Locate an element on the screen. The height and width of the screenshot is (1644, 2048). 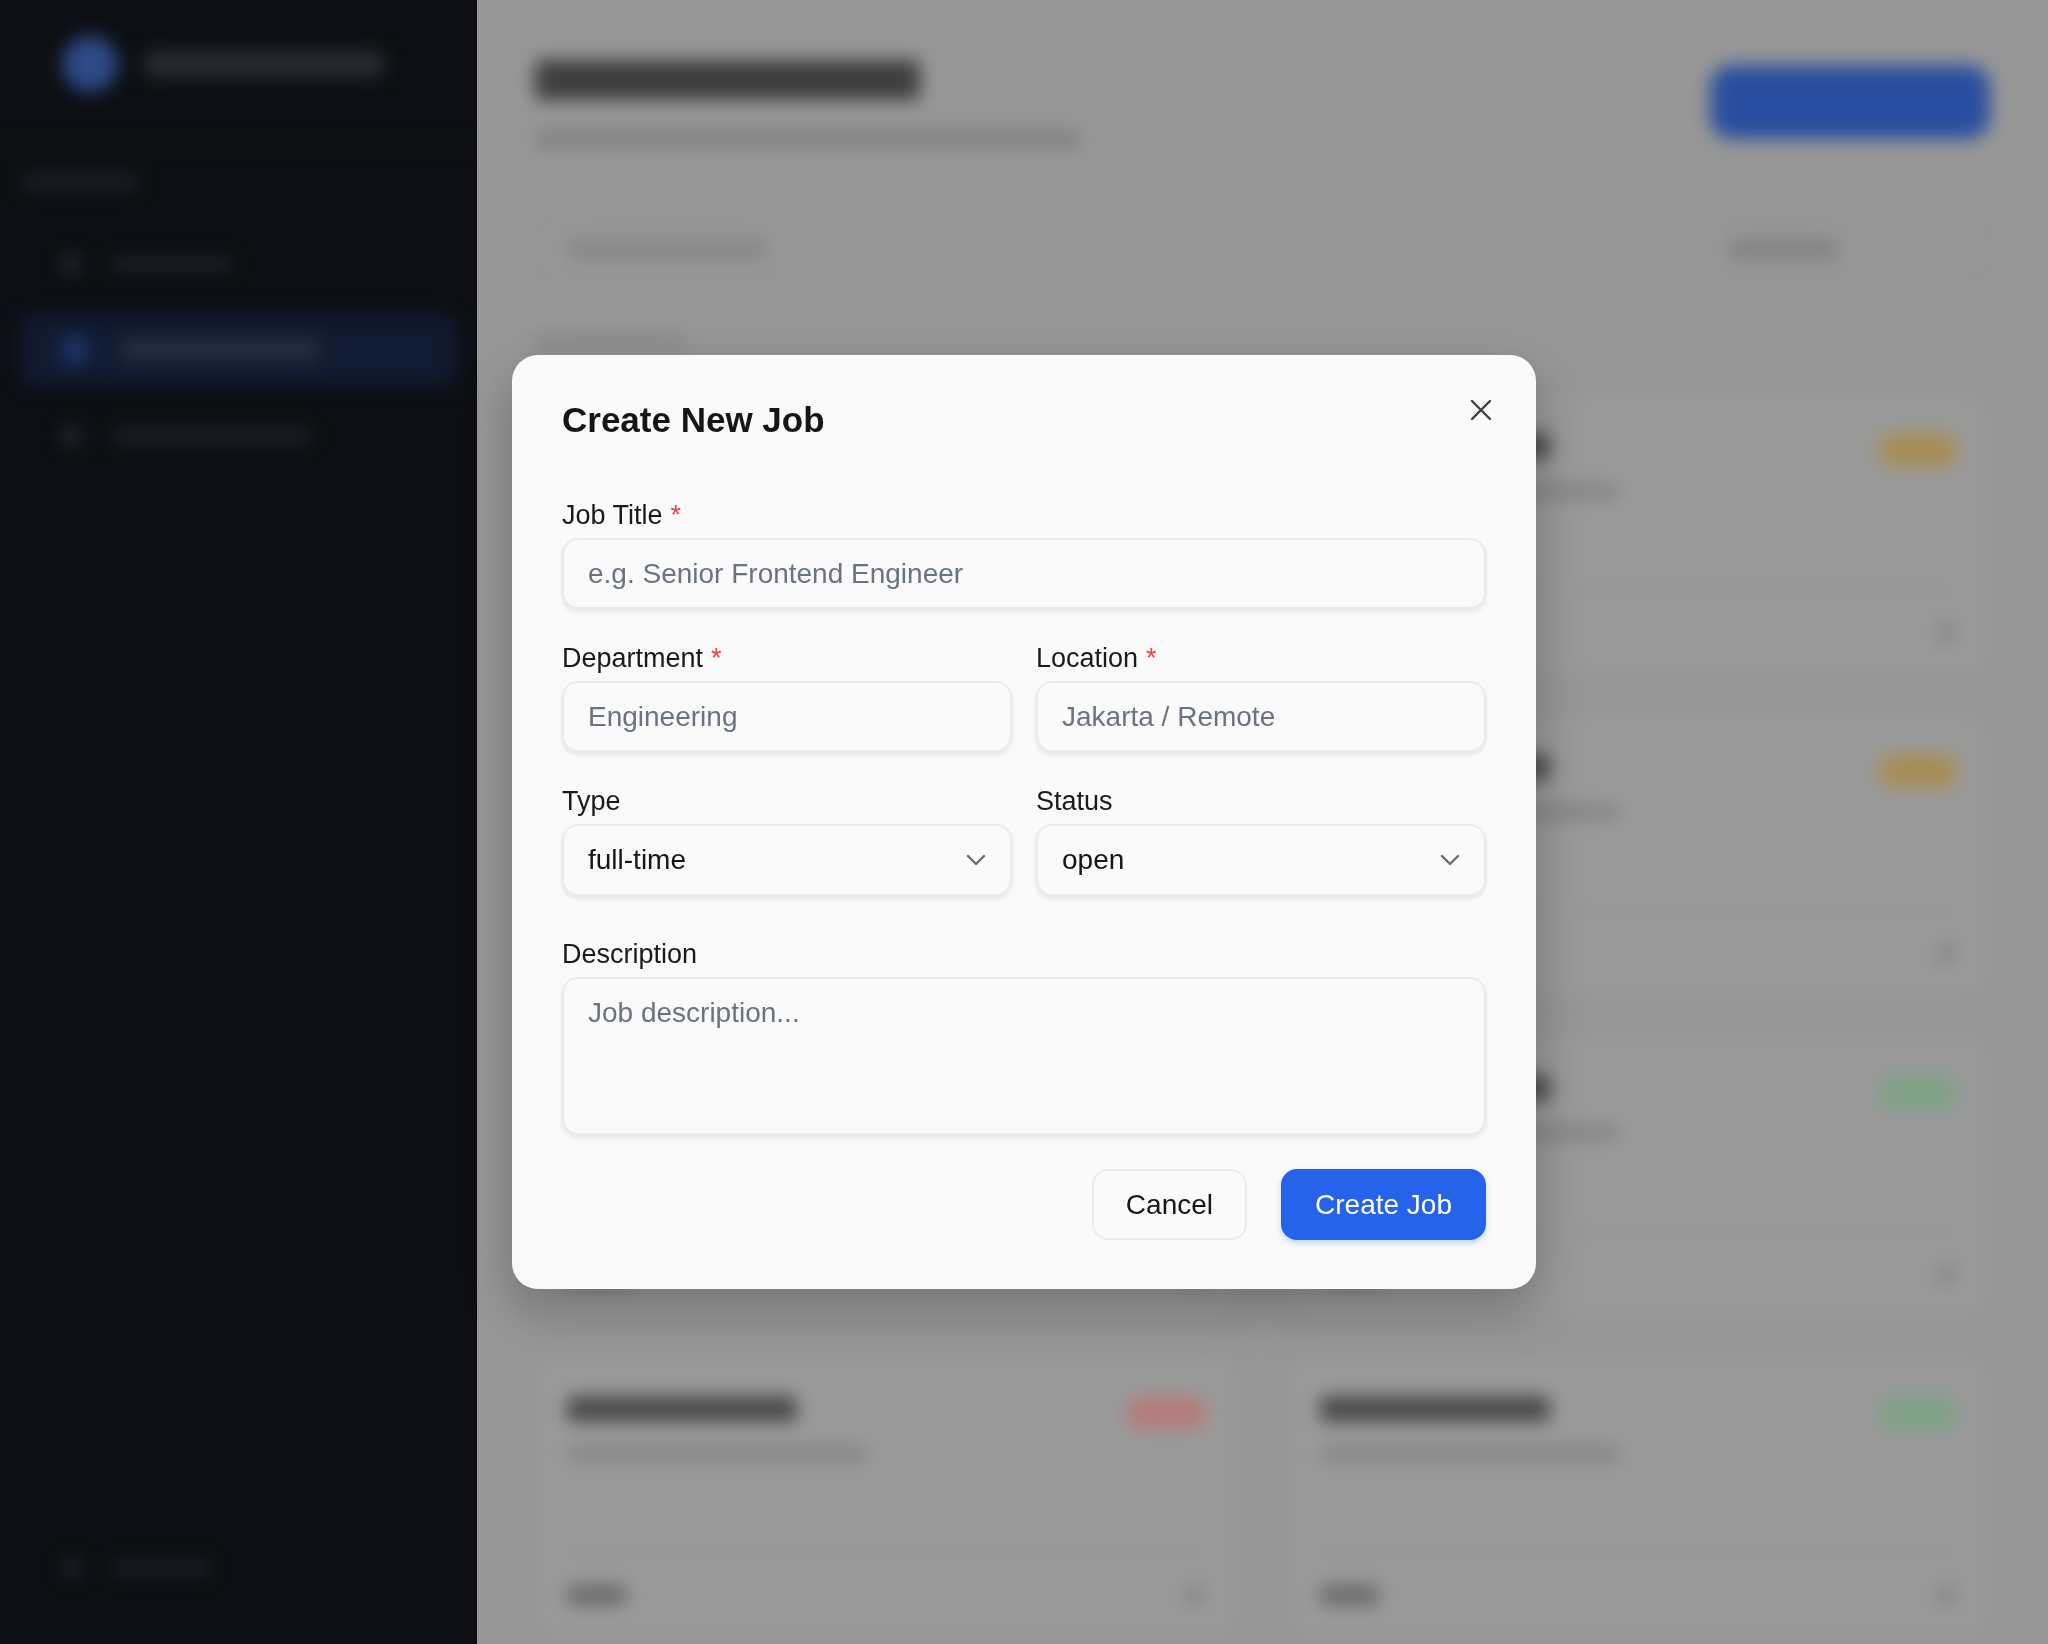
close-icon is located at coordinates (1481, 410).